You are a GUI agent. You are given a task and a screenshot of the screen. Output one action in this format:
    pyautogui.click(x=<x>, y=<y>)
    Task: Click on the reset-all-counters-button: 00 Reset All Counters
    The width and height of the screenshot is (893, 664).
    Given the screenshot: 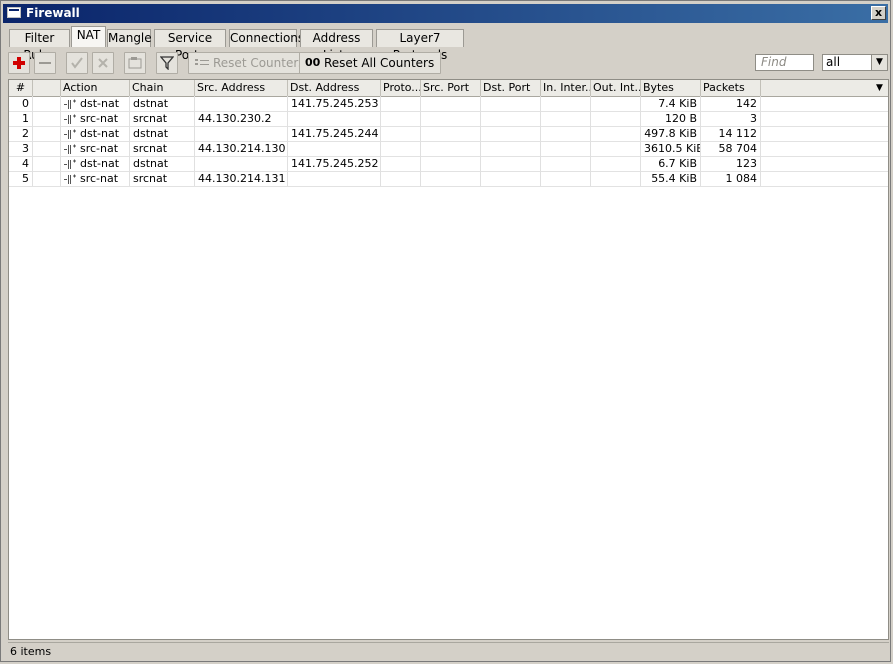 What is the action you would take?
    pyautogui.click(x=370, y=63)
    